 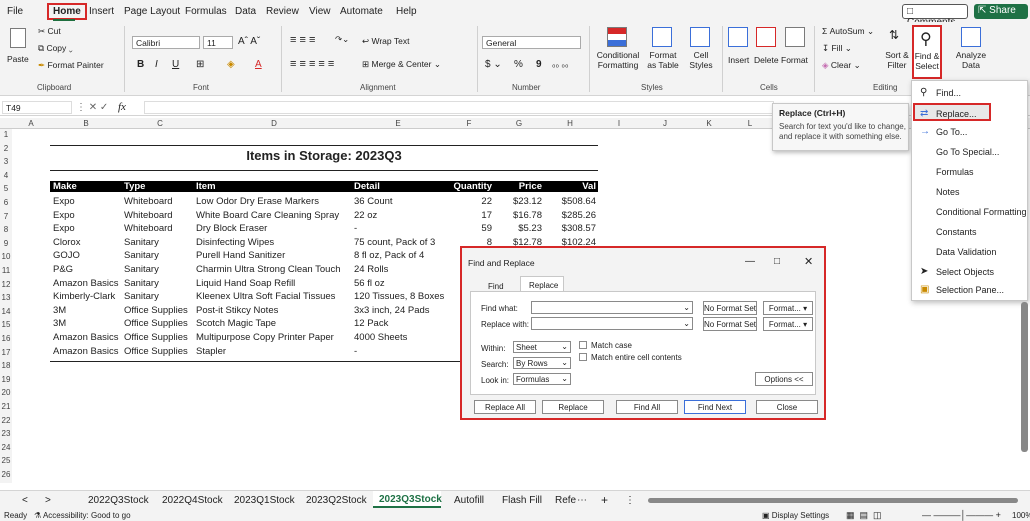 I want to click on header-cell: Price, so click(x=518, y=186).